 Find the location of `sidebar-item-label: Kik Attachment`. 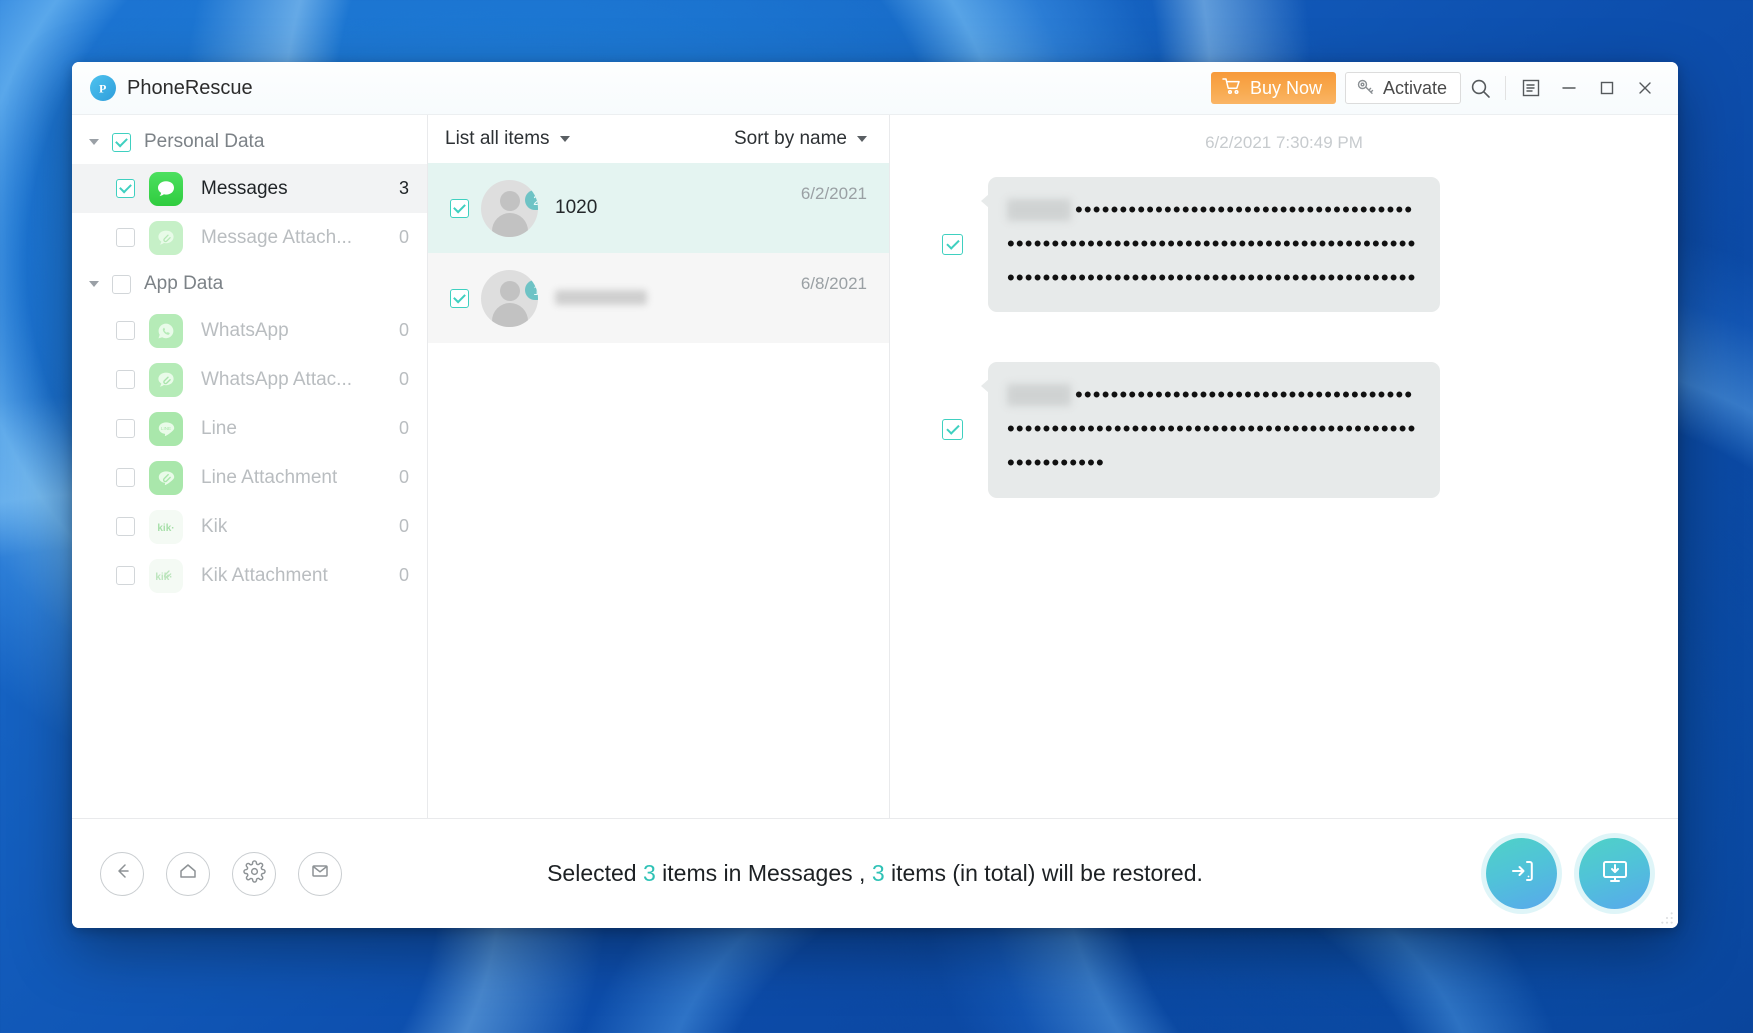

sidebar-item-label: Kik Attachment is located at coordinates (264, 575).